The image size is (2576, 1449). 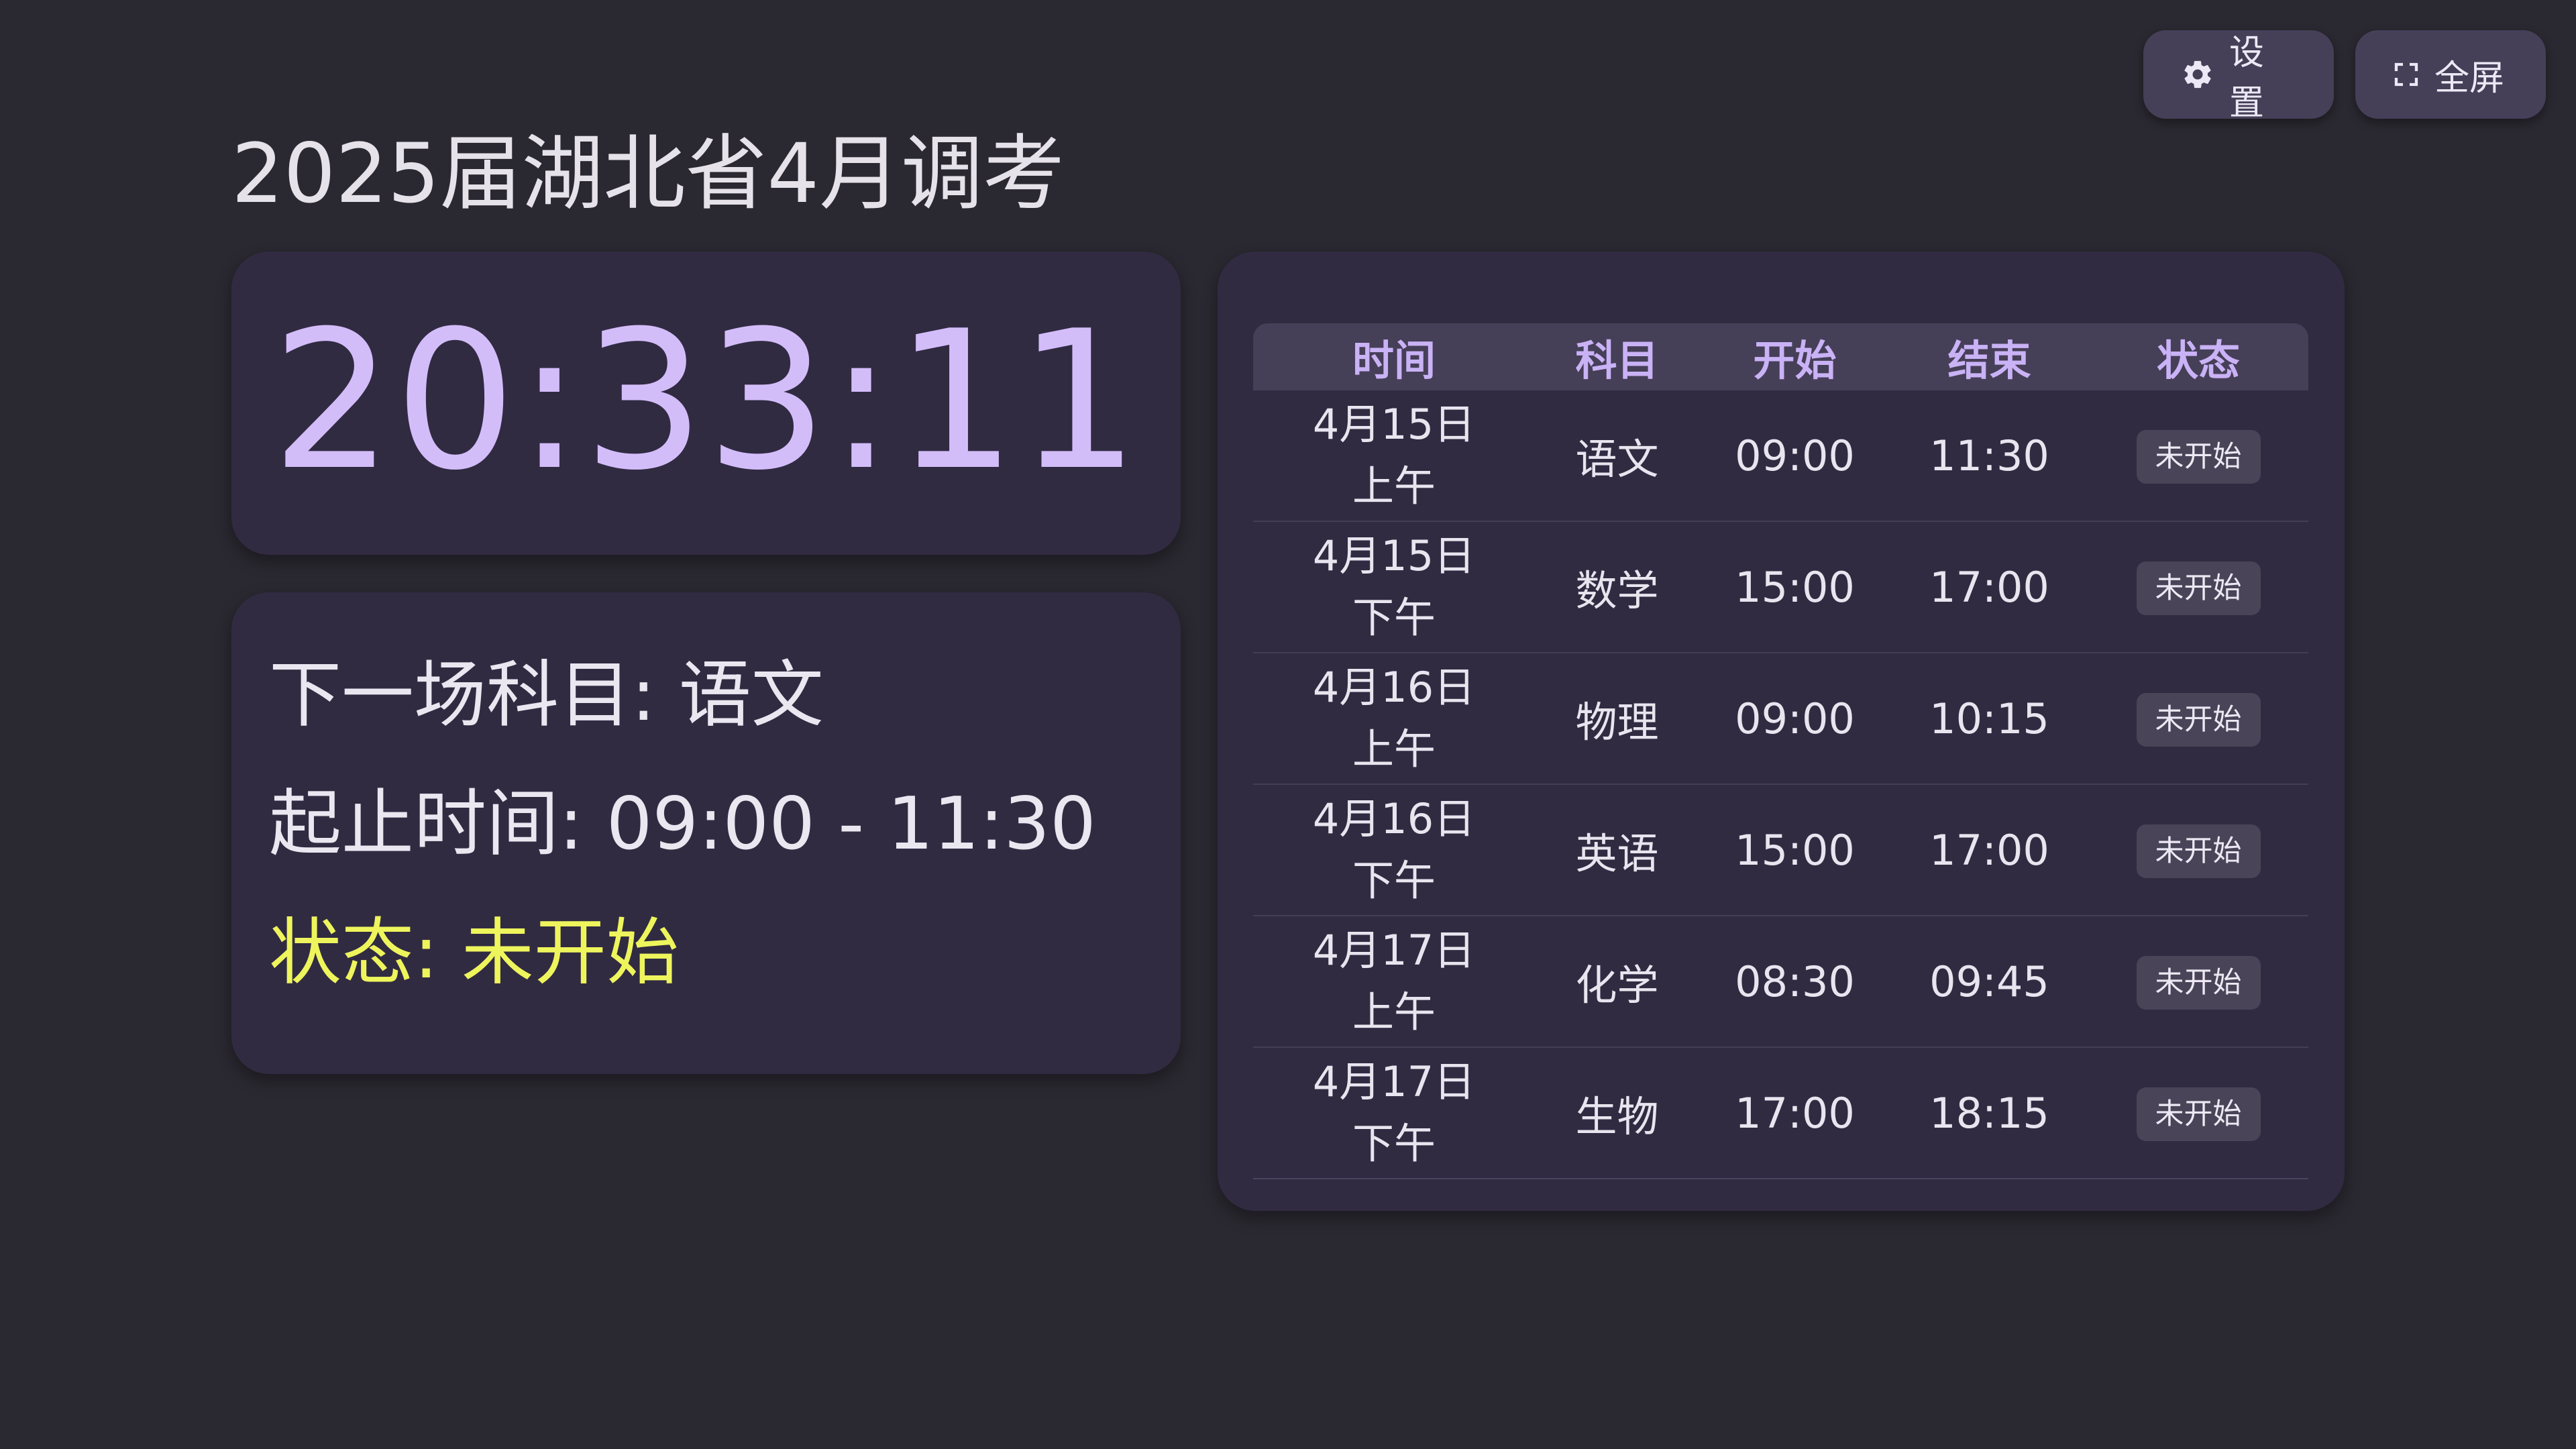 I want to click on column-header-start: 开始, so click(x=1794, y=356).